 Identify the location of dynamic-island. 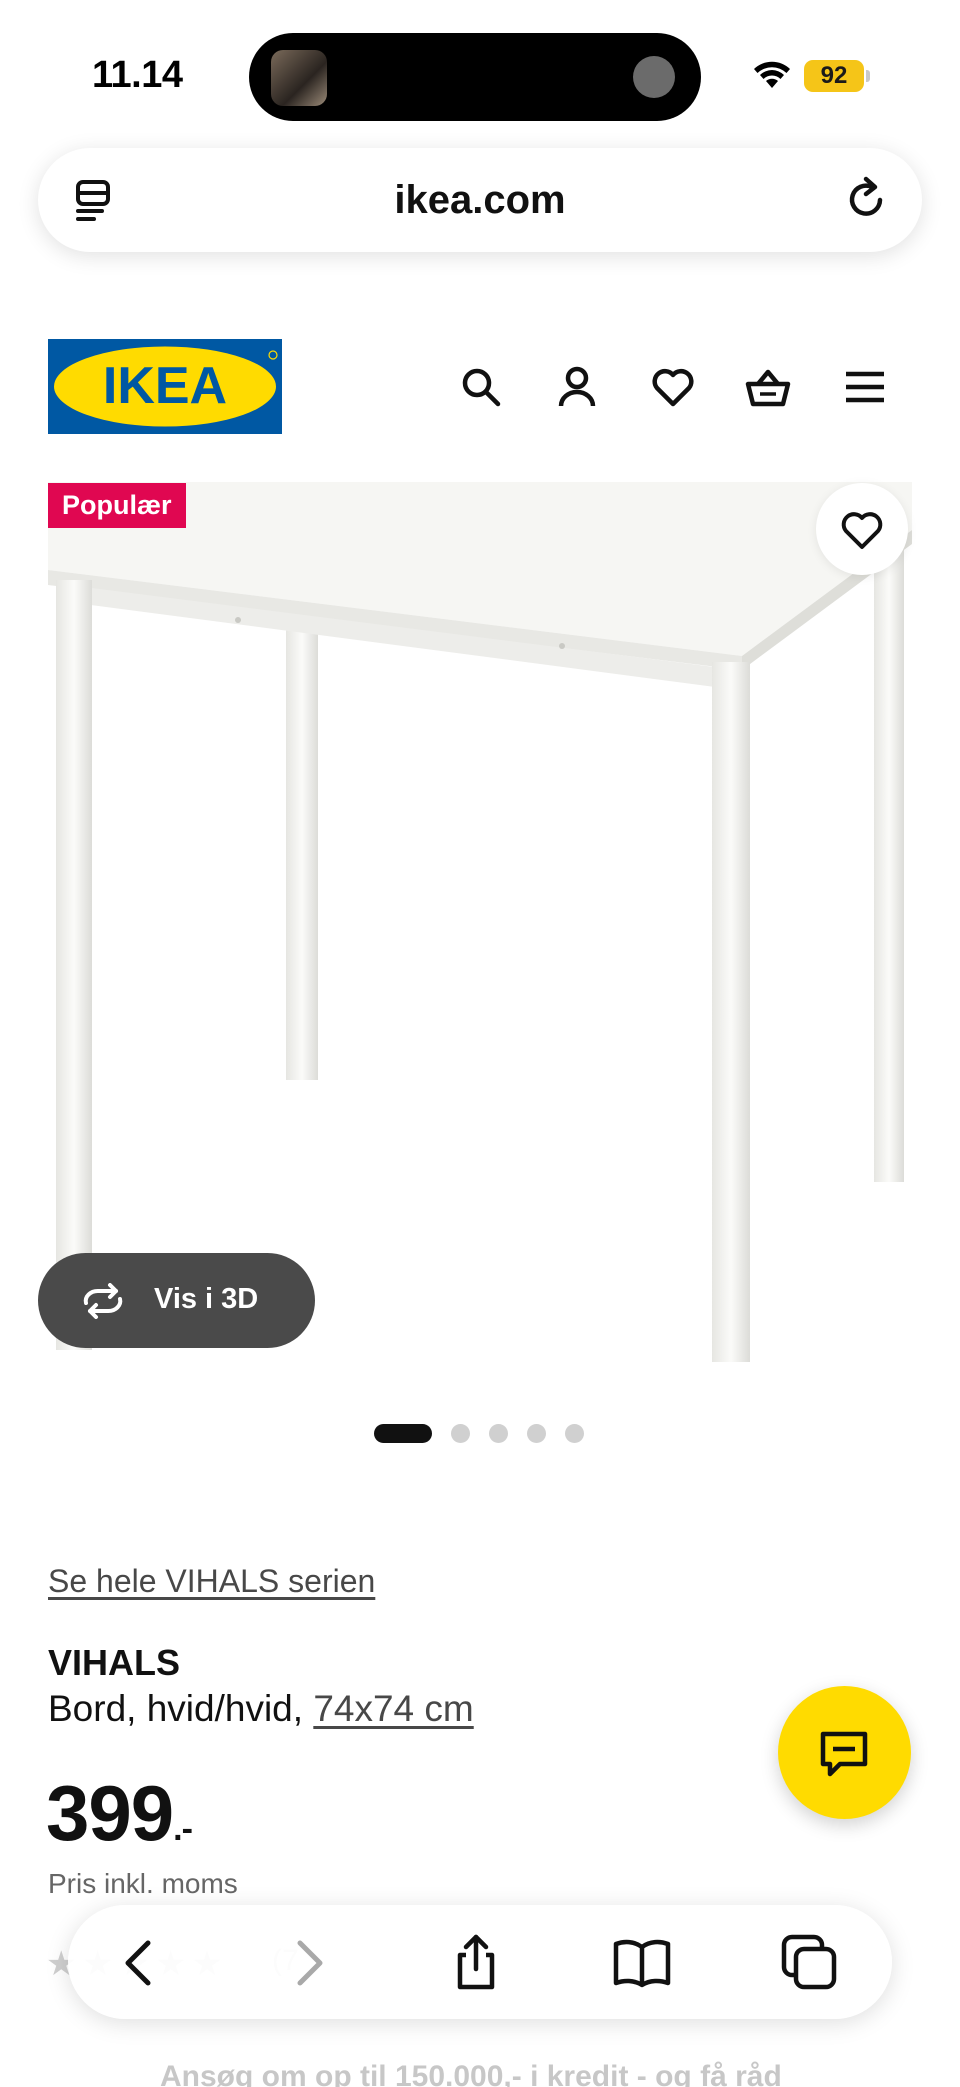
(475, 77).